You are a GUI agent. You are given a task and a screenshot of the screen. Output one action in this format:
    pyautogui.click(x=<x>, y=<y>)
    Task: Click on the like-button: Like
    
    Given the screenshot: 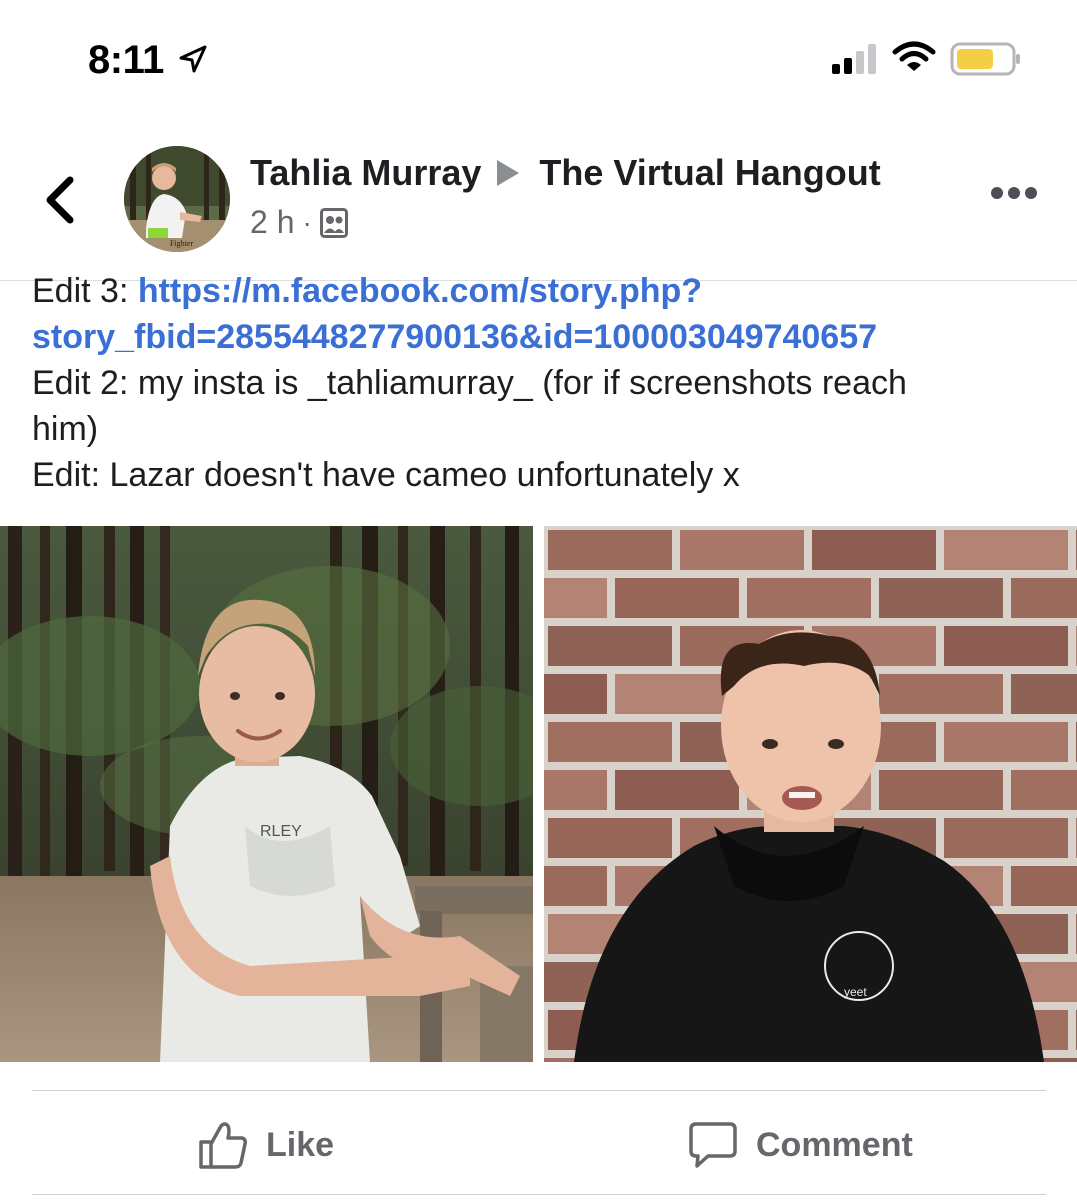 What is the action you would take?
    pyautogui.click(x=266, y=1145)
    